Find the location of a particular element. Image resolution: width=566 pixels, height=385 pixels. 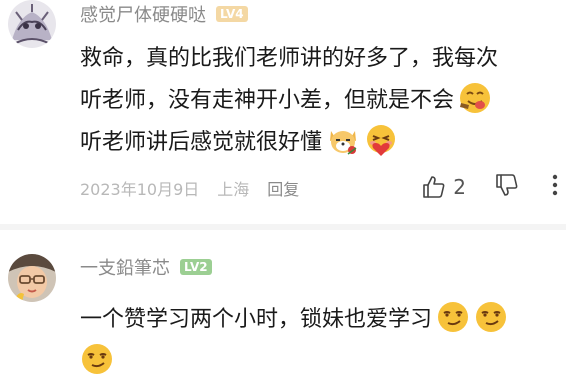

username-row: 一支鉛筆芯 LV2 is located at coordinates (146, 267).